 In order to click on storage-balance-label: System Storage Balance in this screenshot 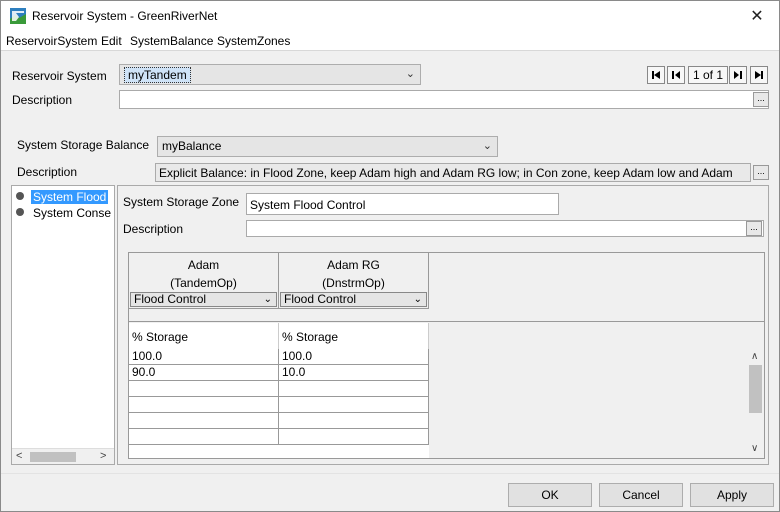, I will do `click(83, 145)`.